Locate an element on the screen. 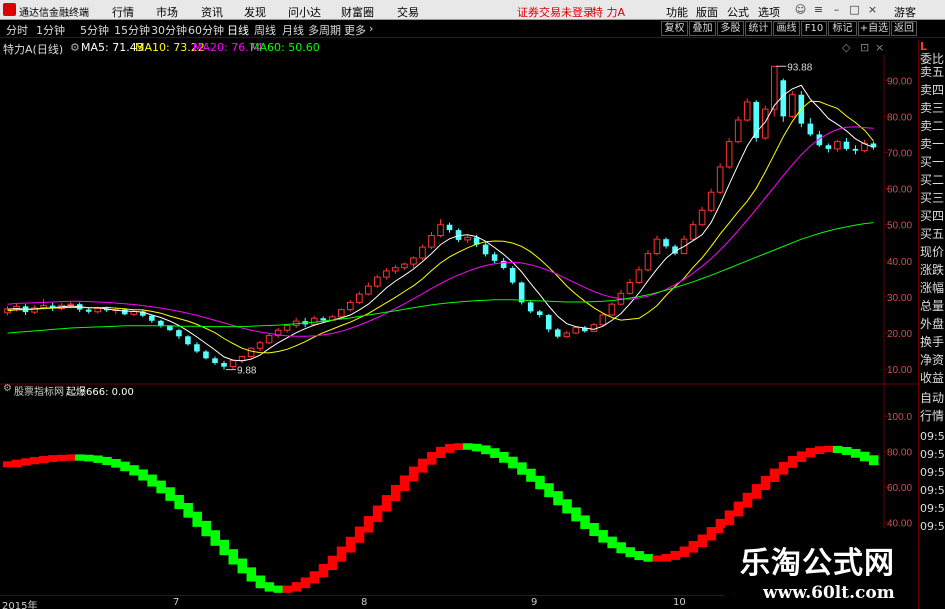 This screenshot has height=609, width=945. panel-restore-icon: ⊡ is located at coordinates (864, 47).